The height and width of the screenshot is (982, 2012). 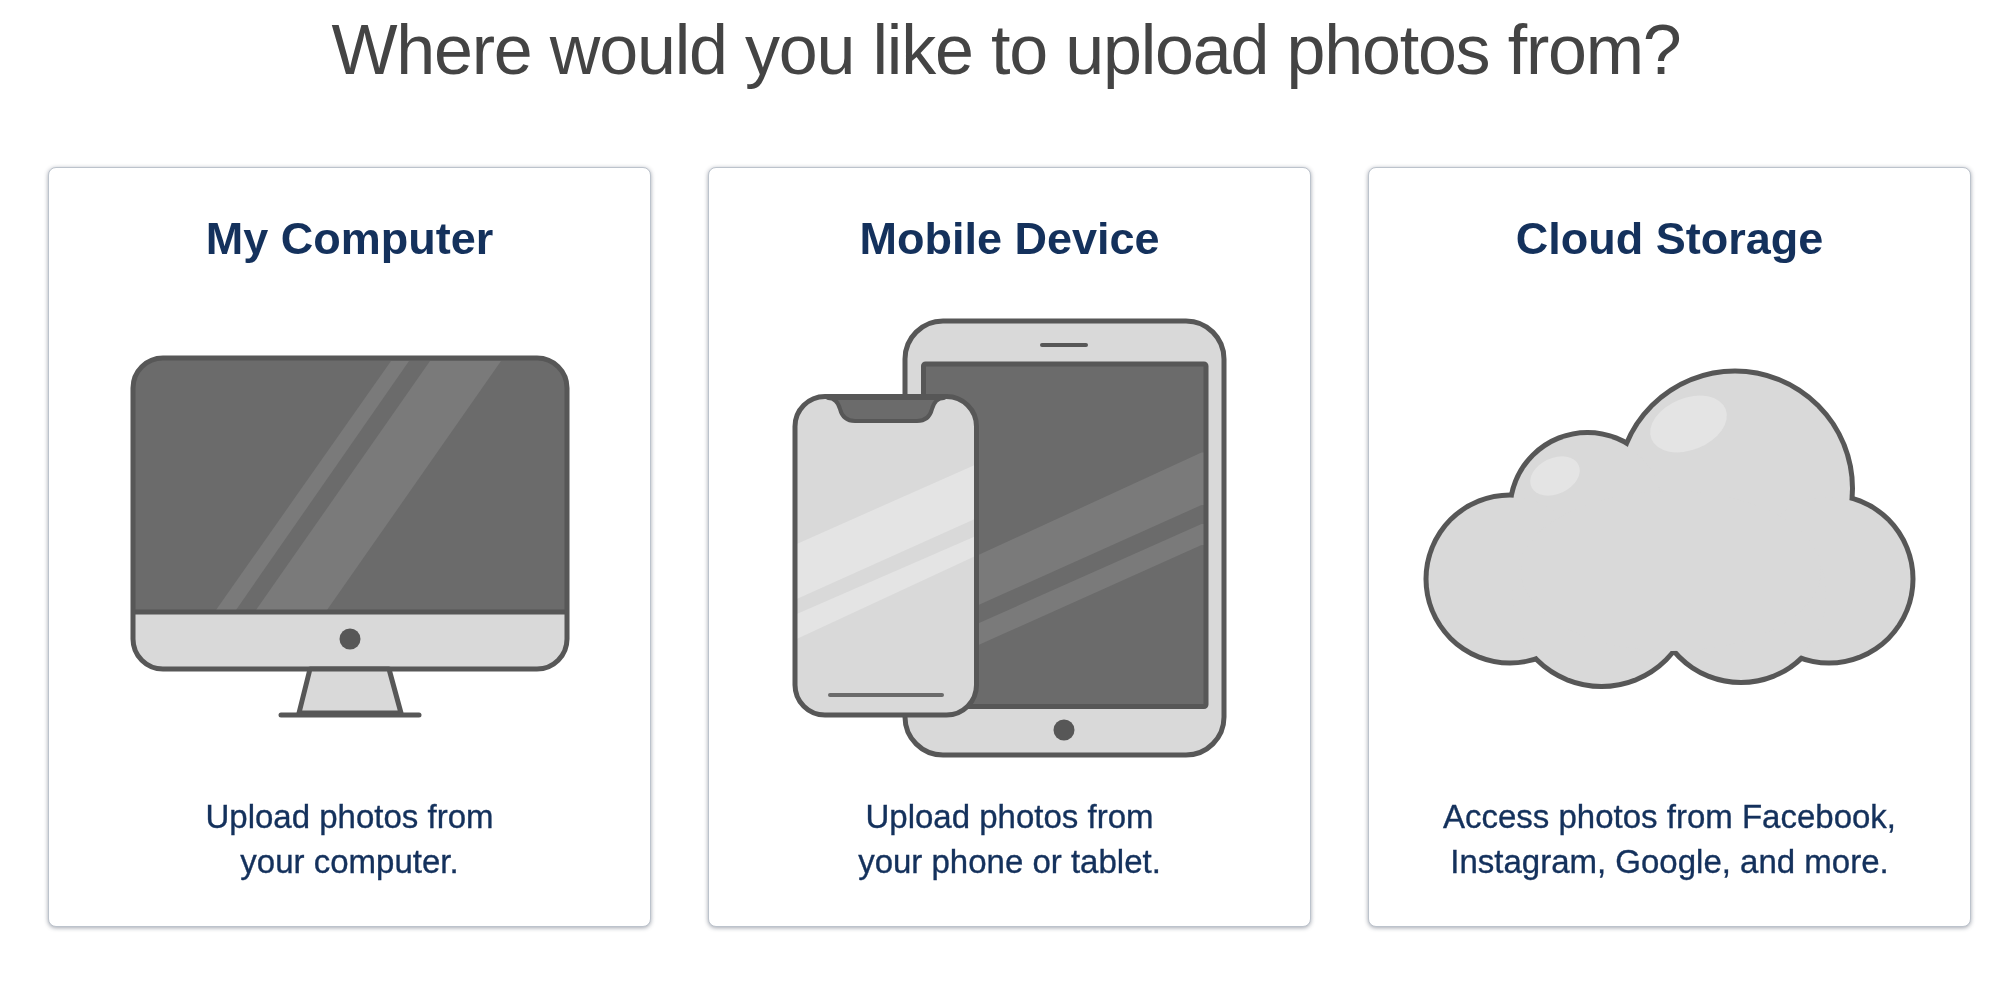 I want to click on card-description: Upload photos from your phone or tablet., so click(x=1009, y=839).